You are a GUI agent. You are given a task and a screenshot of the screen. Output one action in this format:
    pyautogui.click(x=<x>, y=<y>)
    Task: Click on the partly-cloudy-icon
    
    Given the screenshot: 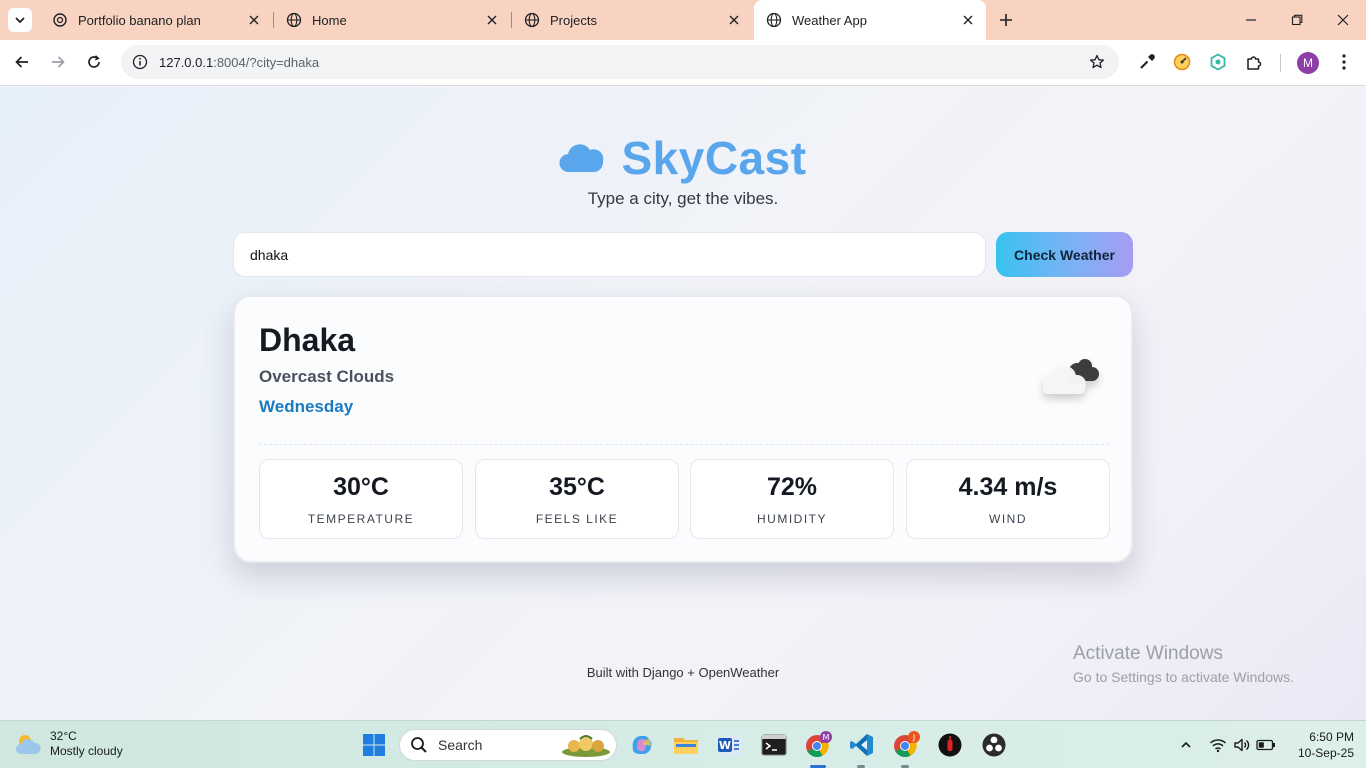 What is the action you would take?
    pyautogui.click(x=28, y=744)
    